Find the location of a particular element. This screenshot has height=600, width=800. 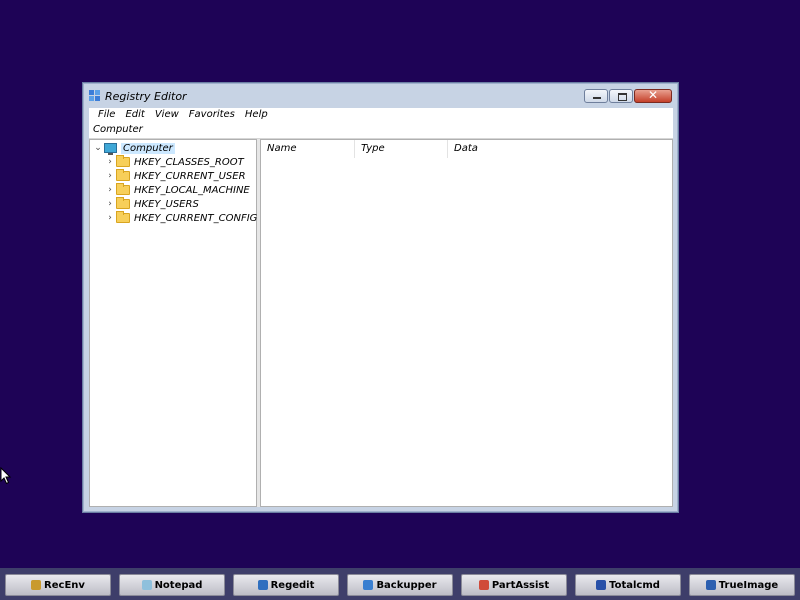

computer-icon is located at coordinates (110, 149).